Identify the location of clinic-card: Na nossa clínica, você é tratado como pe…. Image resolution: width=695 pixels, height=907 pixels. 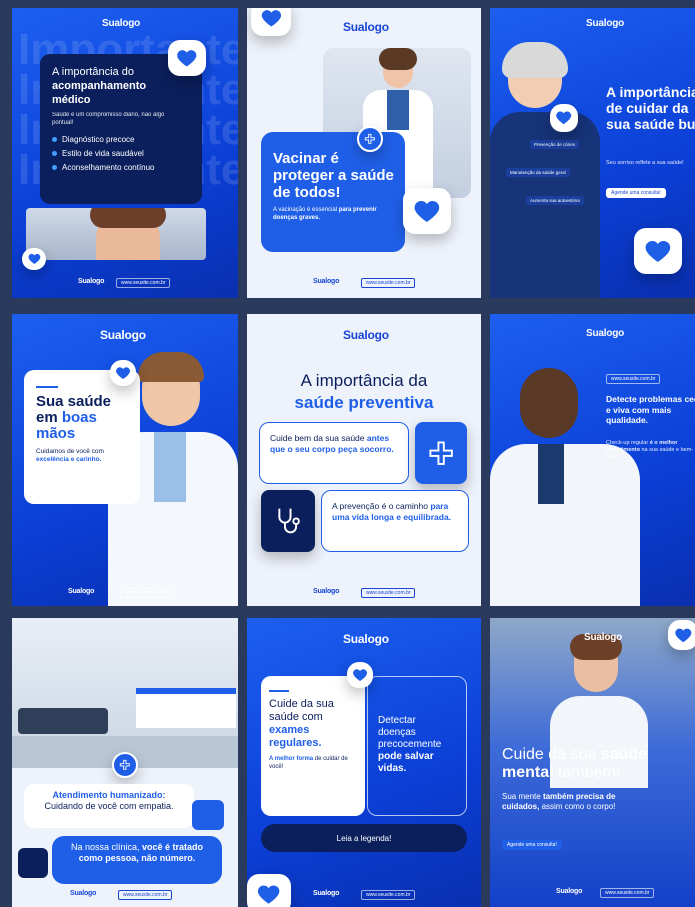
(137, 860).